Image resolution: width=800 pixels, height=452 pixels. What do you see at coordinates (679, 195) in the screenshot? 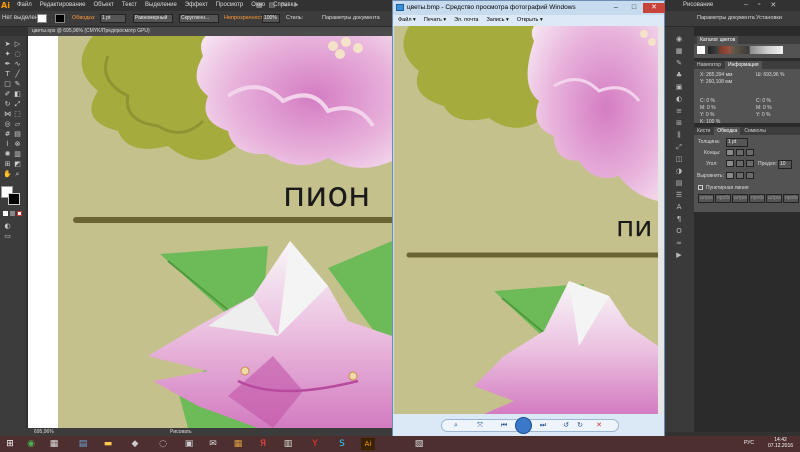
I see `stroke-panel-icon: ☰` at bounding box center [679, 195].